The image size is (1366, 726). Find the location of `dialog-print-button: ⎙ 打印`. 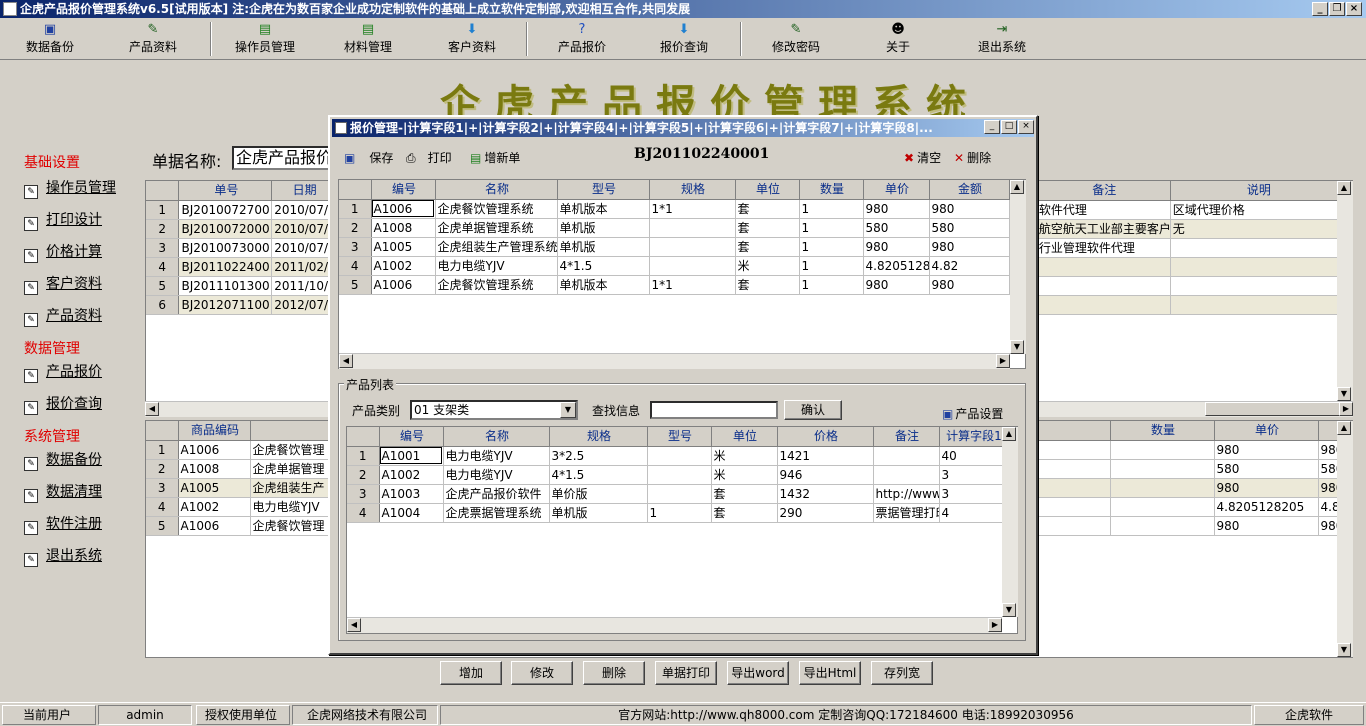

dialog-print-button: ⎙ 打印 is located at coordinates (429, 157).